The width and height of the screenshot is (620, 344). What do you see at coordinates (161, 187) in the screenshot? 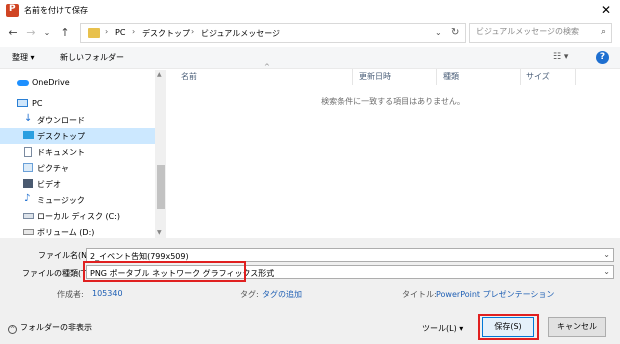
I see `nav-scrollbar-thumb` at bounding box center [161, 187].